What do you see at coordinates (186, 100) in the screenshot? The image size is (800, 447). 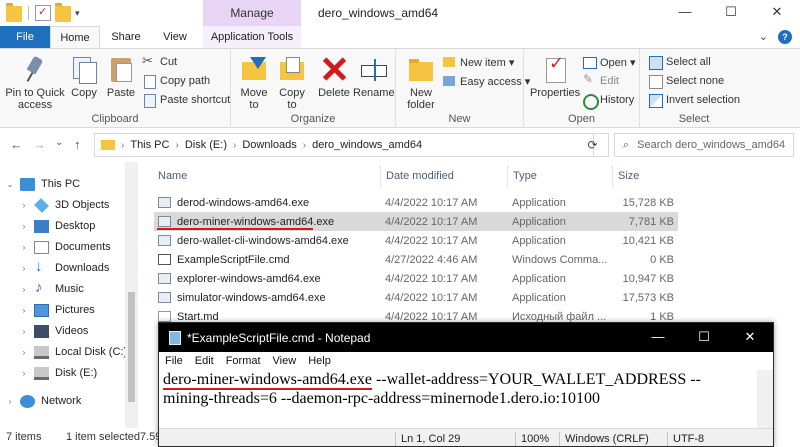 I see `paste-shortcut-button: Paste shortcut` at bounding box center [186, 100].